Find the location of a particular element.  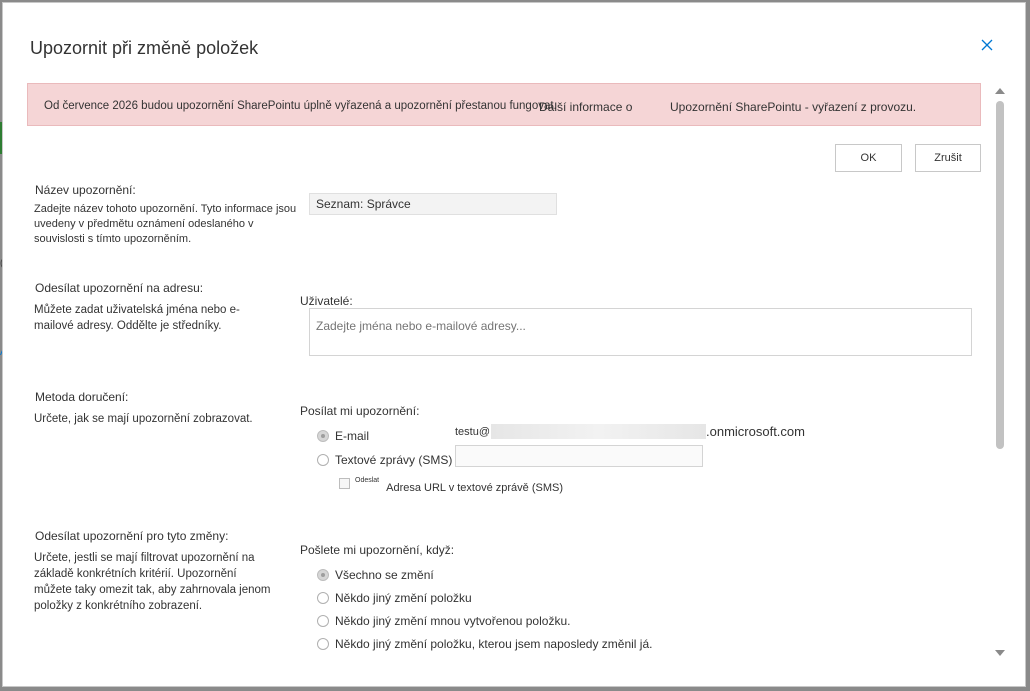

delivery-method-title: Metoda doručení: is located at coordinates (82, 397).